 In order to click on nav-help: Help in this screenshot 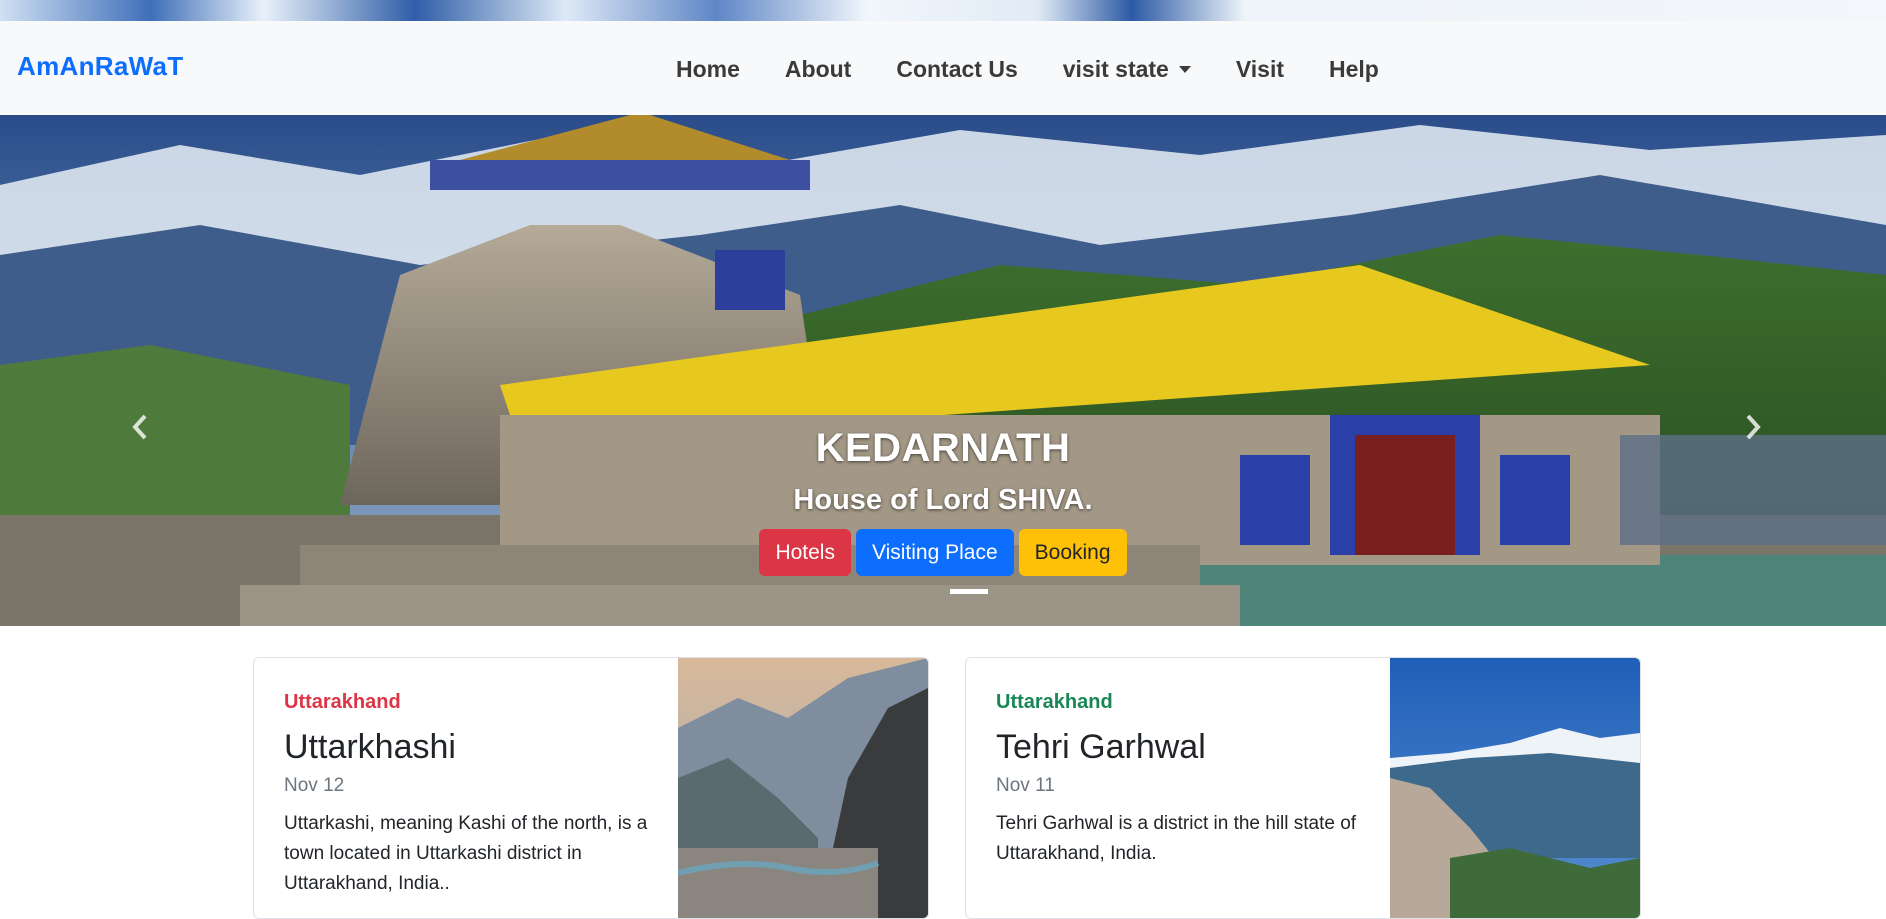, I will do `click(1354, 69)`.